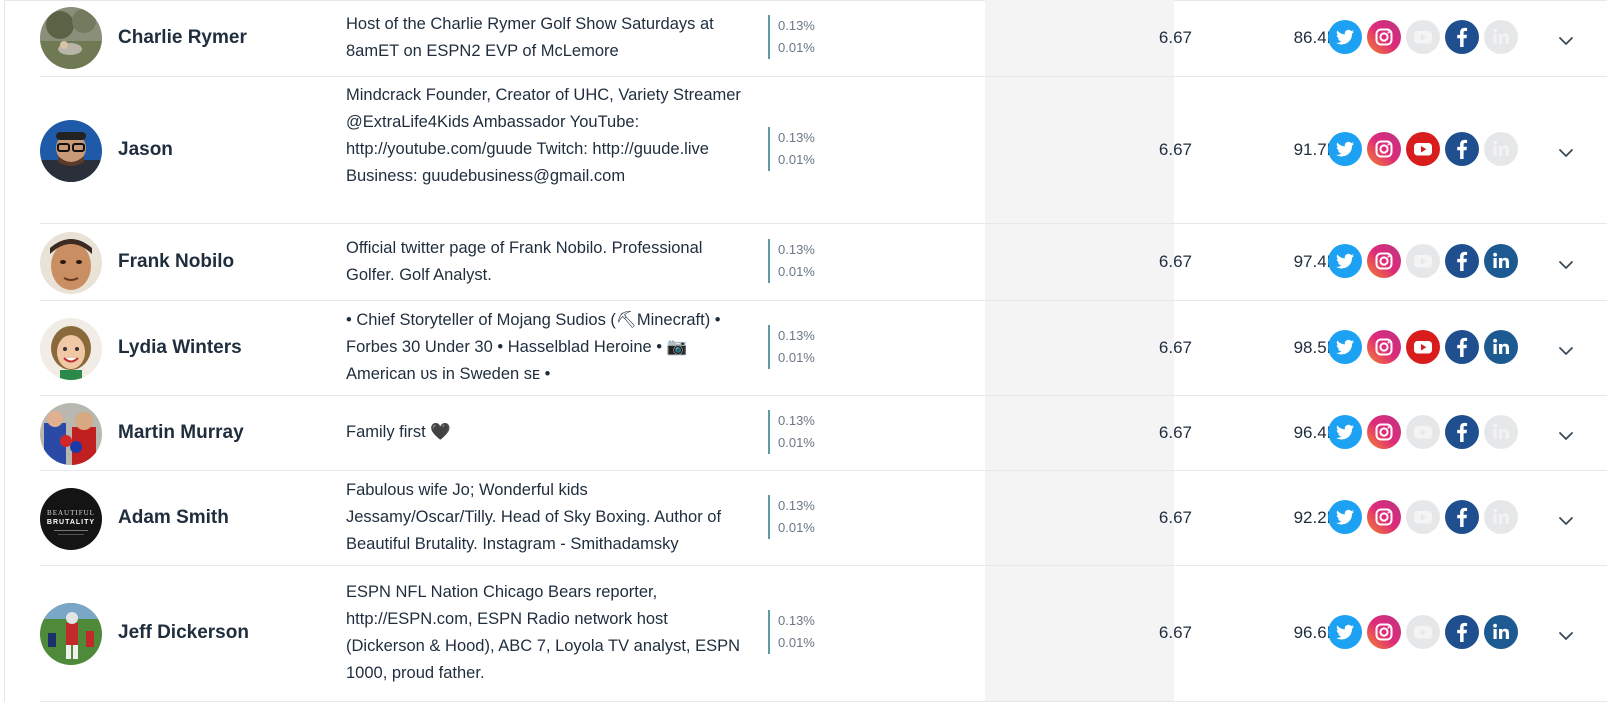  Describe the element at coordinates (1315, 149) in the screenshot. I see `follower-count: 91.7K` at that location.